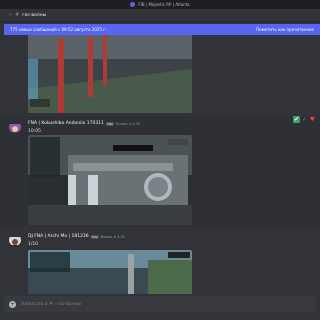 The width and height of the screenshot is (320, 320). Describe the element at coordinates (160, 15) in the screenshot. I see `channel-header: ⑂ # гос-волны` at that location.